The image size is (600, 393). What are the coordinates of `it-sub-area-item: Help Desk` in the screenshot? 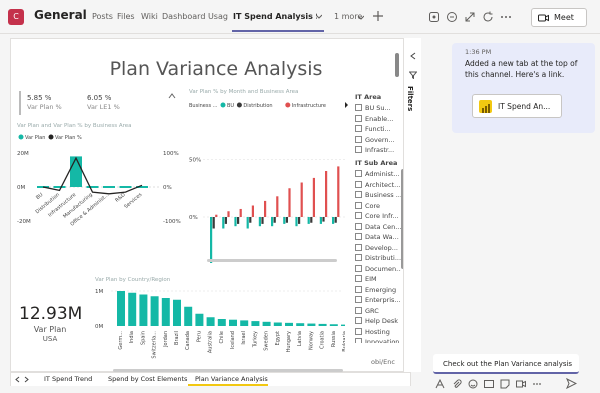 It's located at (376, 321).